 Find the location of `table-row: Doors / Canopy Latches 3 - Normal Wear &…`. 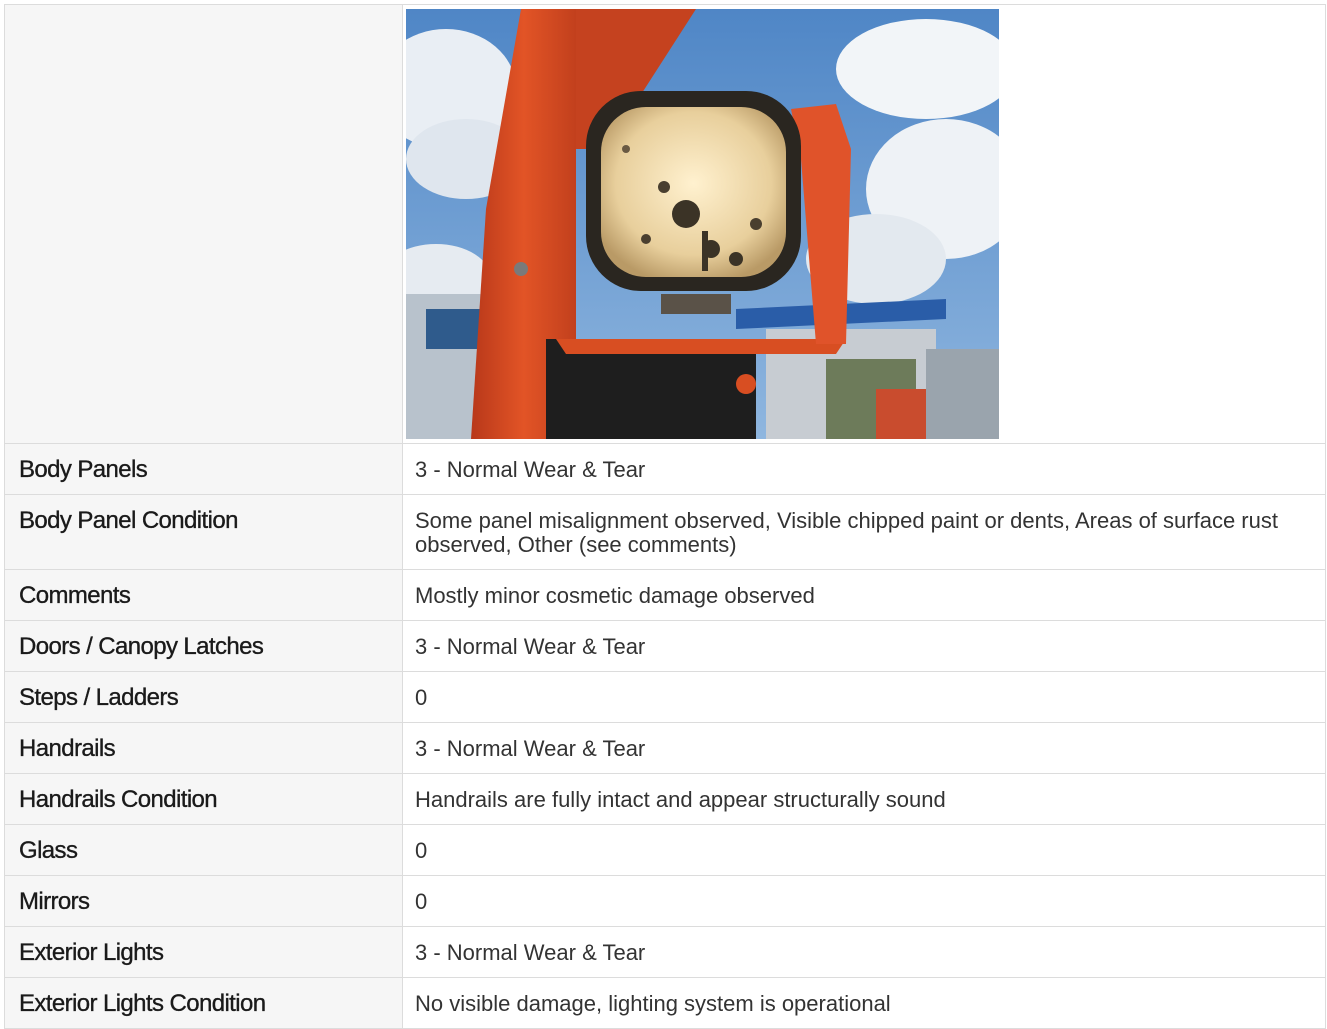

table-row: Doors / Canopy Latches 3 - Normal Wear &… is located at coordinates (665, 646).